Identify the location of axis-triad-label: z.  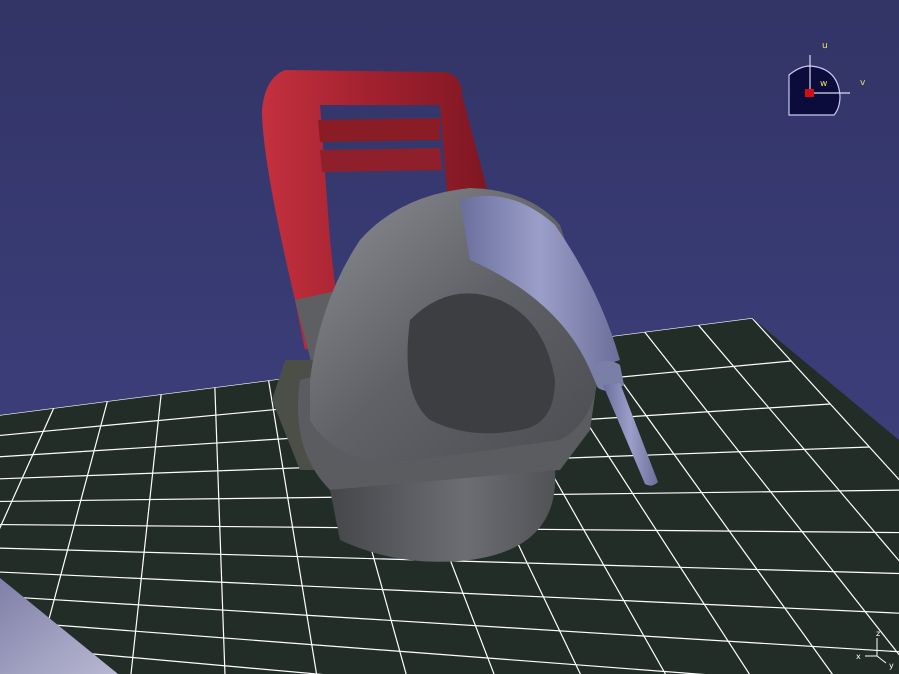
(878, 633).